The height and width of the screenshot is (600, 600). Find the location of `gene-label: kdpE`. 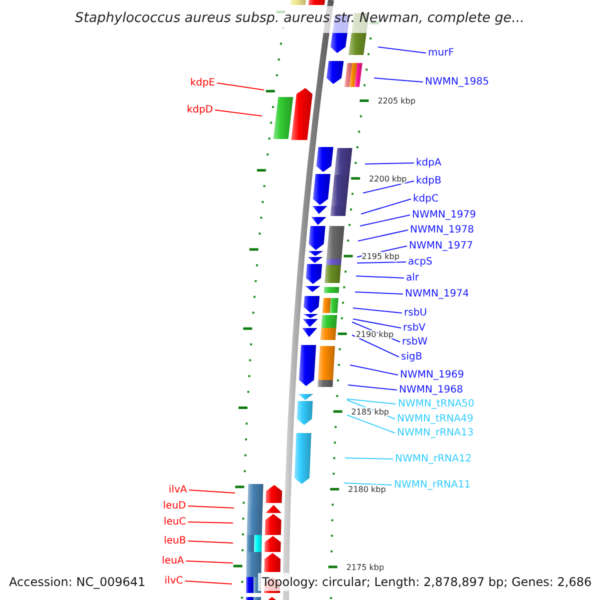

gene-label: kdpE is located at coordinates (202, 83).